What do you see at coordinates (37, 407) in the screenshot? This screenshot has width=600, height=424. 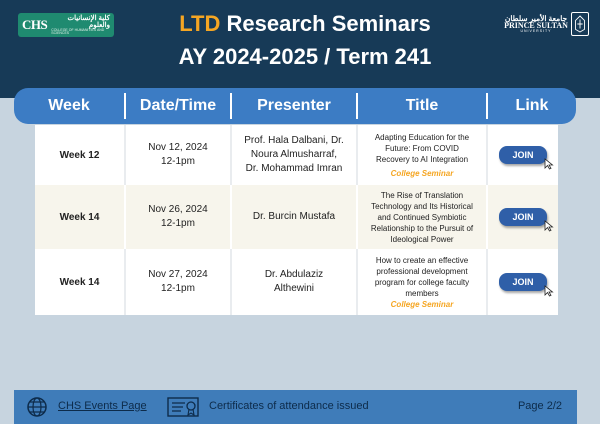 I see `globe-icon` at bounding box center [37, 407].